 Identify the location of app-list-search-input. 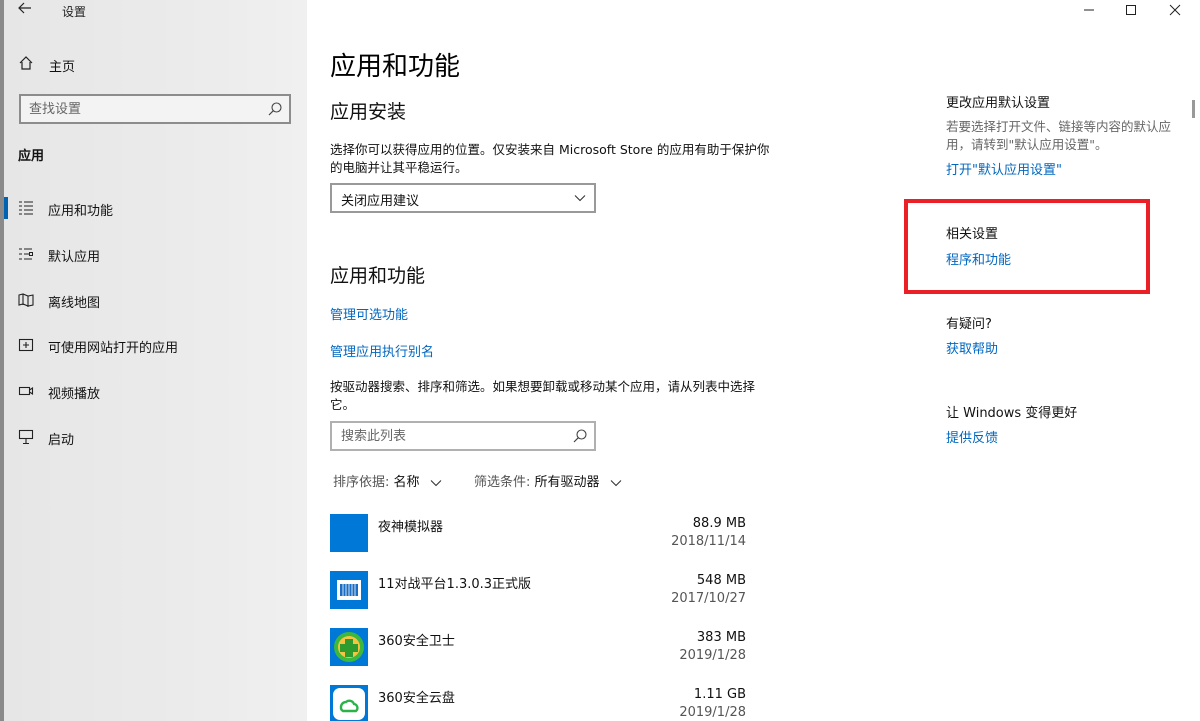
(450, 436).